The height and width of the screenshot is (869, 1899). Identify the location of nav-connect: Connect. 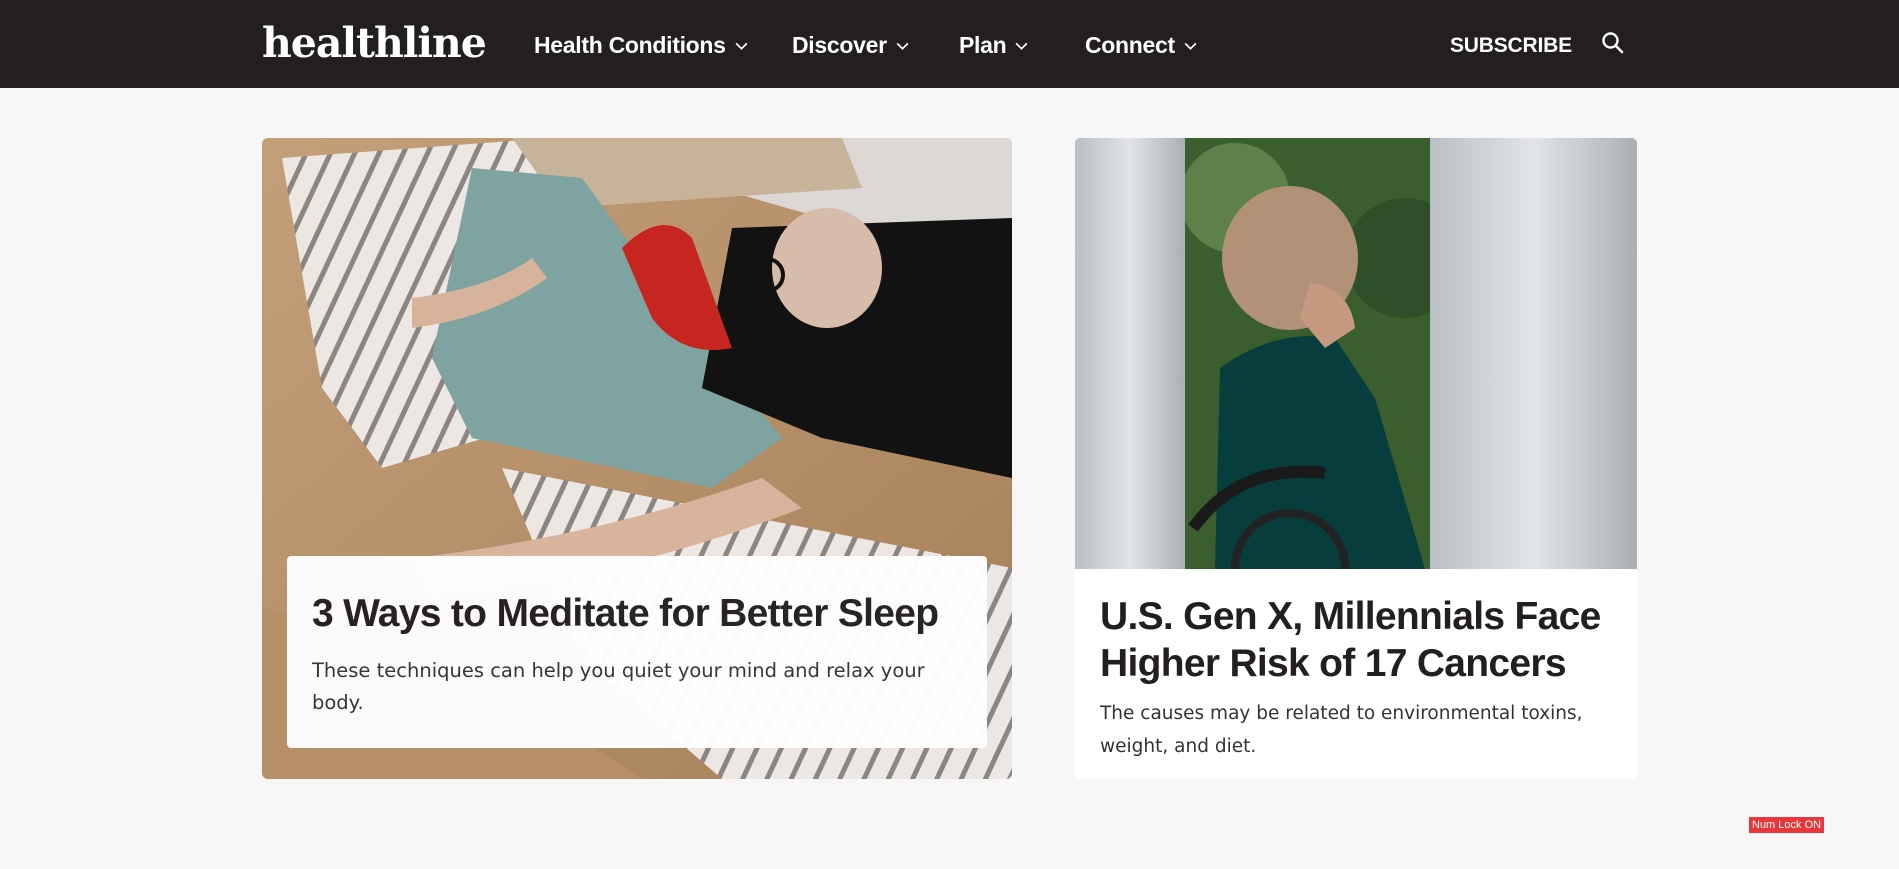
(1141, 45).